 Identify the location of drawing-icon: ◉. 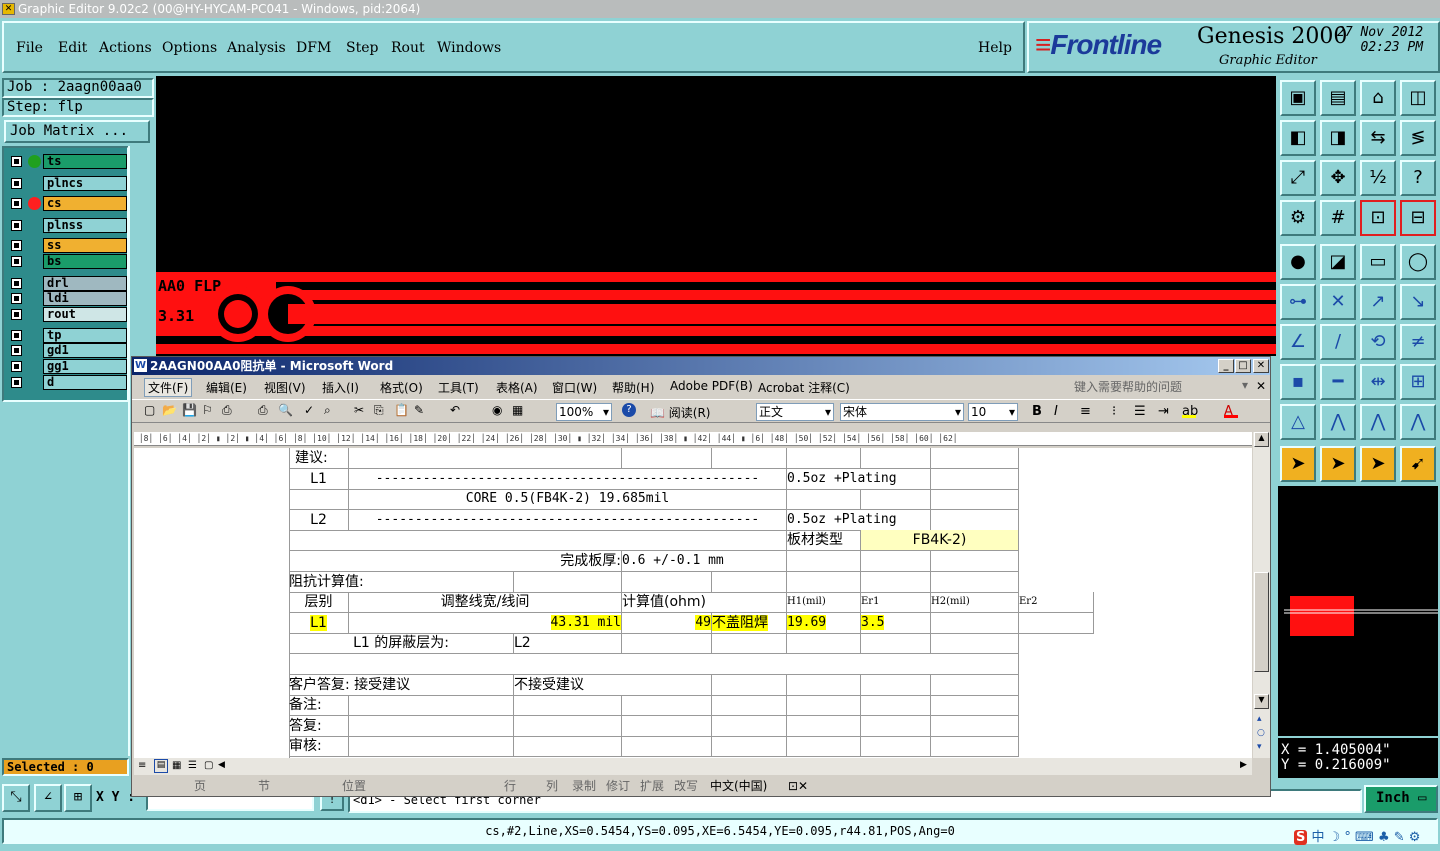
(499, 410).